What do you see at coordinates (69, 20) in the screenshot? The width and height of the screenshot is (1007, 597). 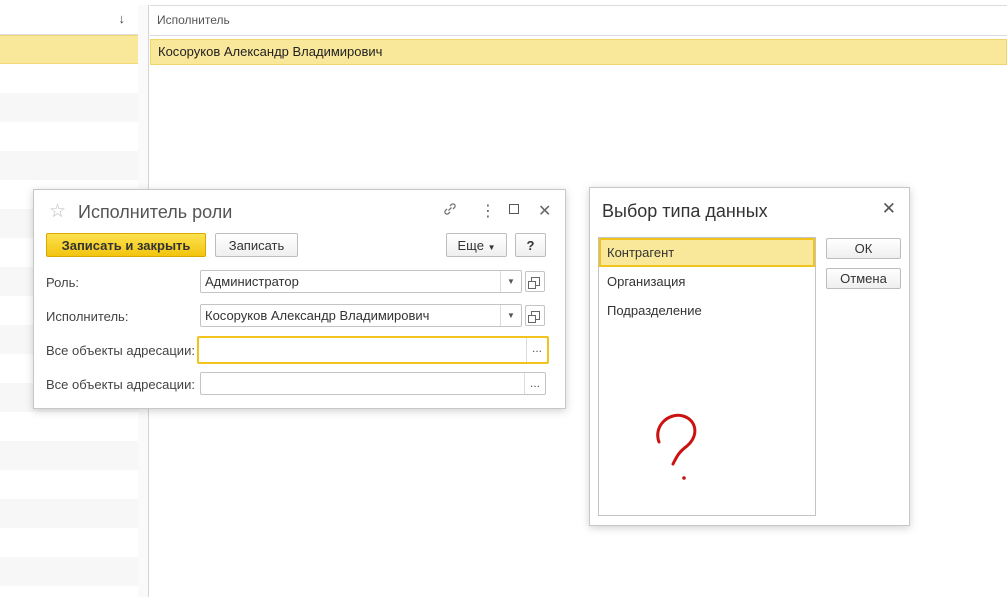 I see `left-list-header: ↓` at bounding box center [69, 20].